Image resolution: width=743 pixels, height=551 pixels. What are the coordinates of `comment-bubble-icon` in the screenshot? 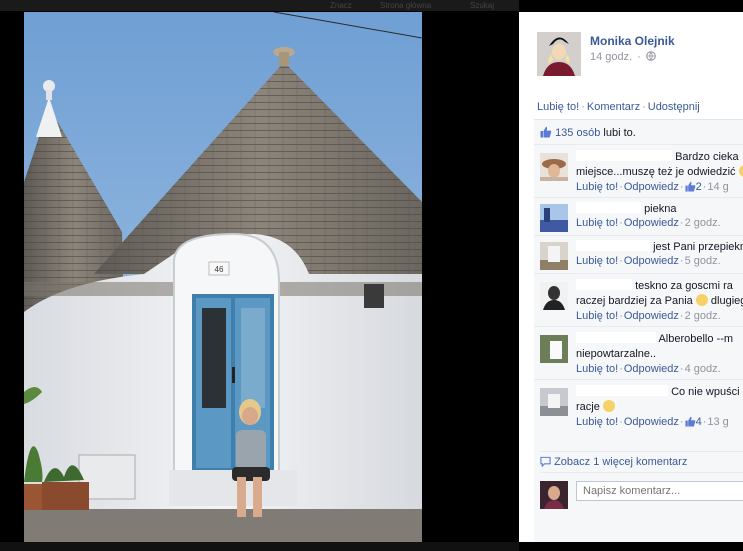 It's located at (545, 462).